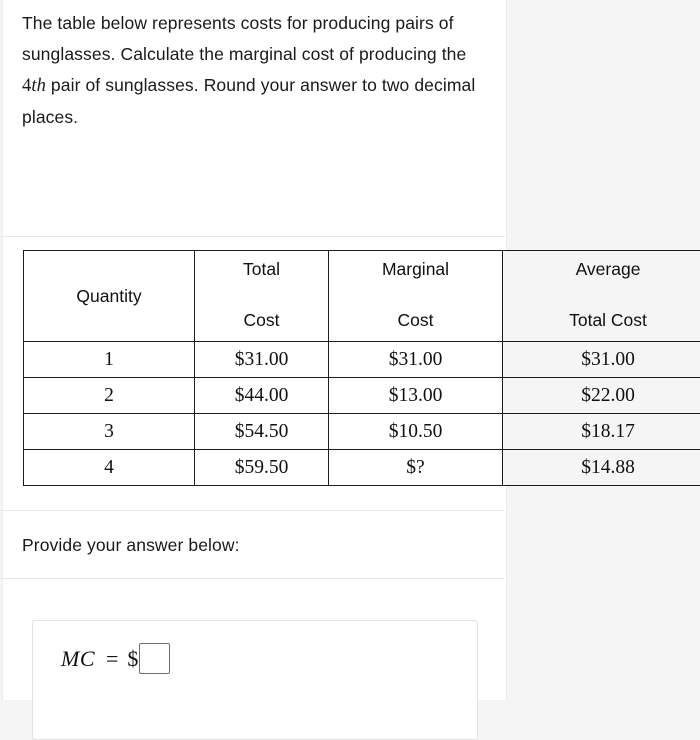 The height and width of the screenshot is (740, 700). I want to click on cell-marginal-cost: $13.00, so click(416, 396).